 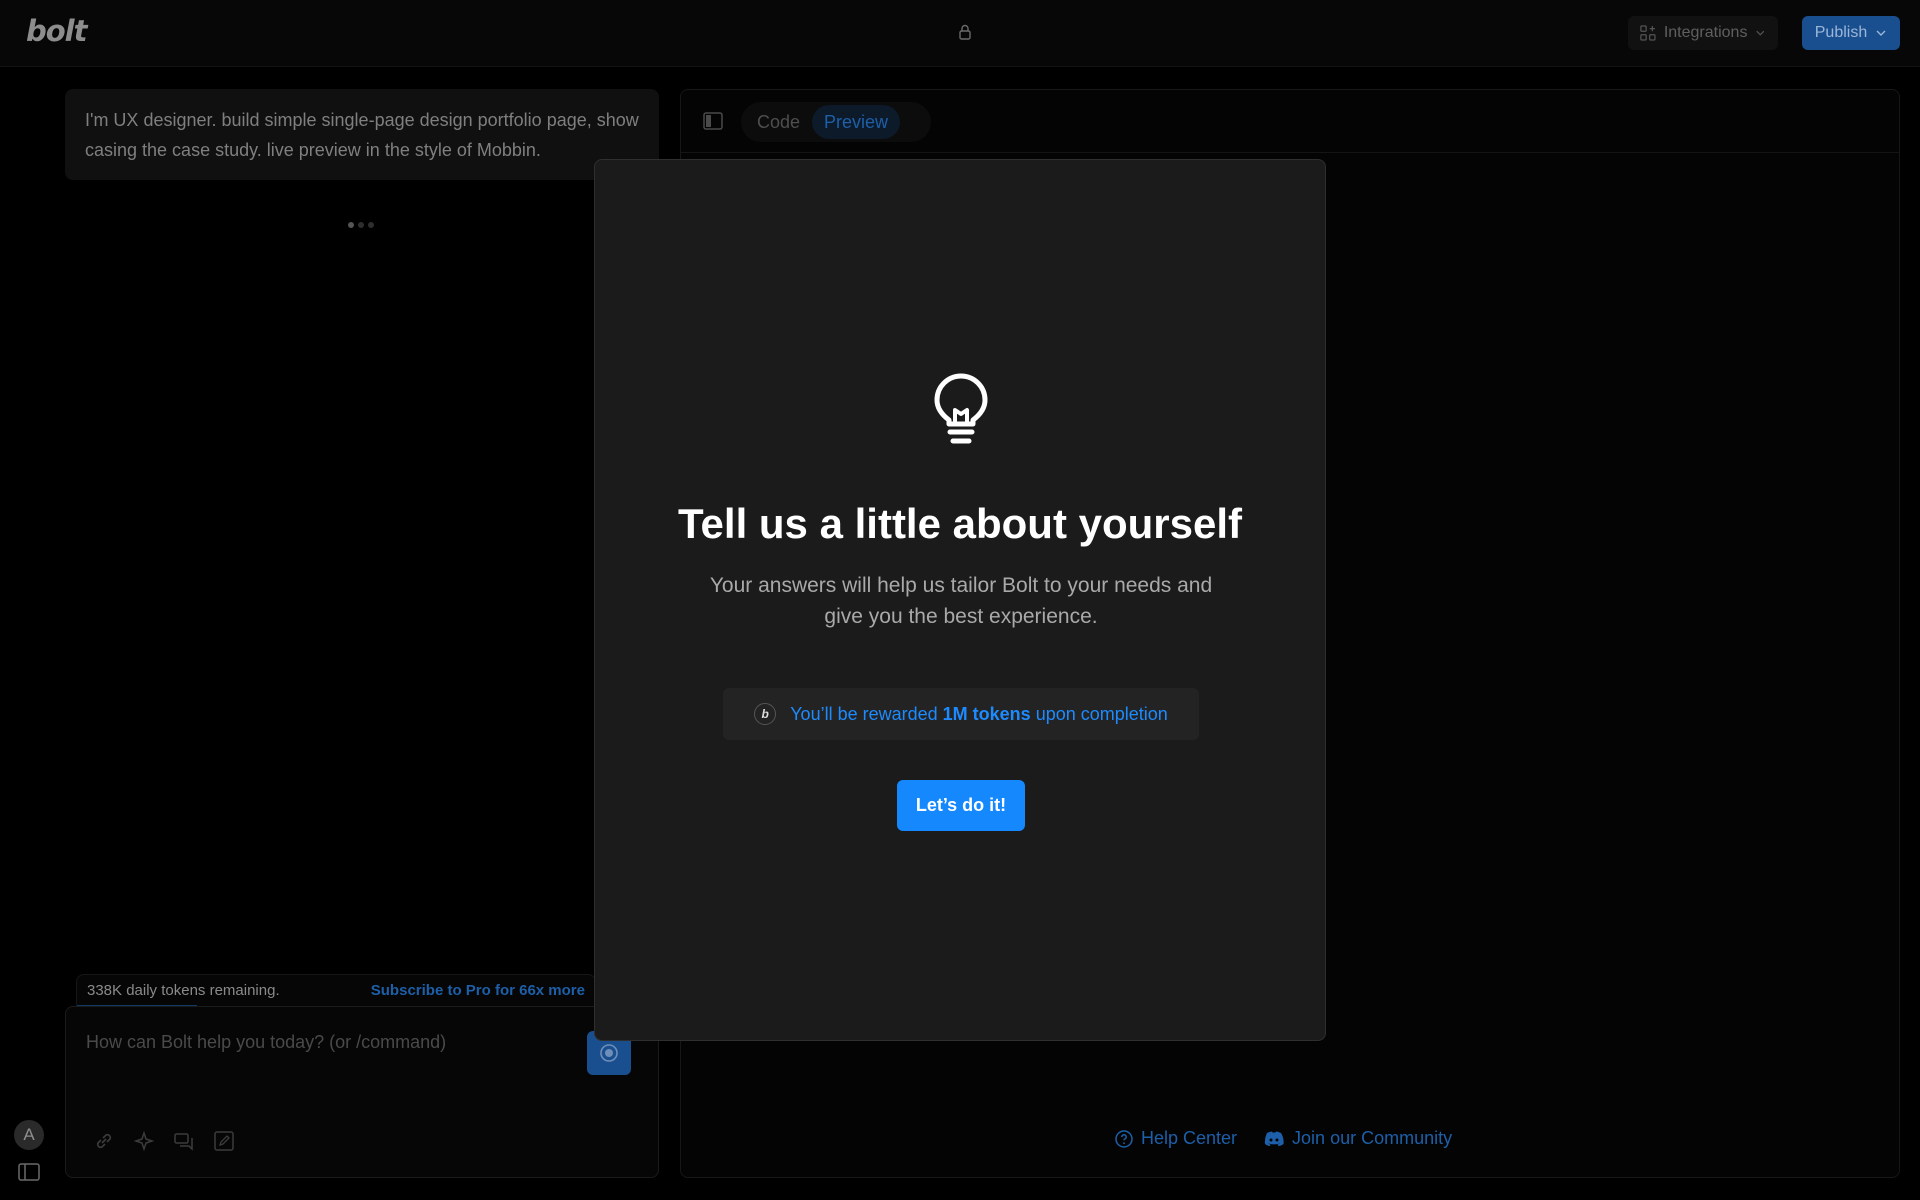 I want to click on bolt-badge-icon: b, so click(x=765, y=714).